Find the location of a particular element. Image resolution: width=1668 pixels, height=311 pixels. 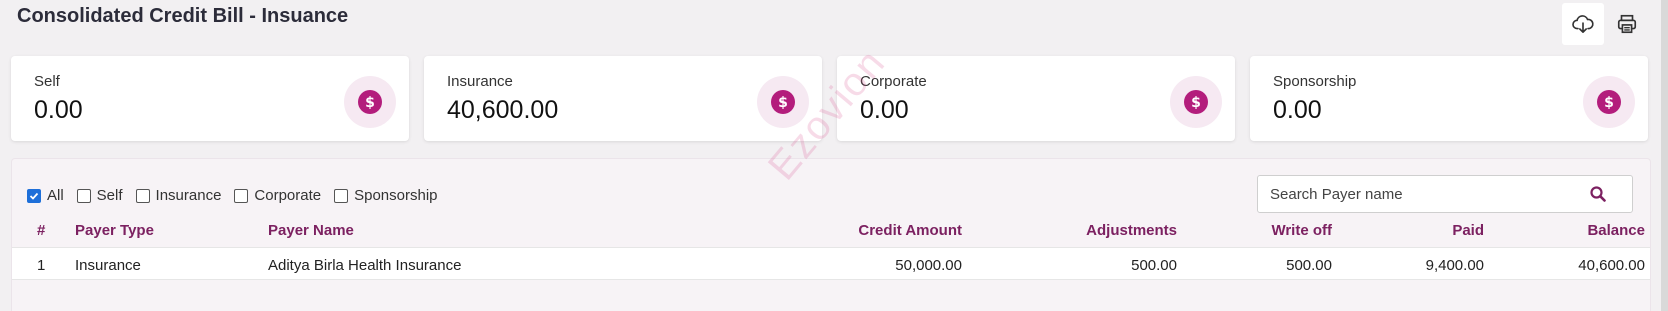

filter-insurance: Insurance is located at coordinates (178, 195).